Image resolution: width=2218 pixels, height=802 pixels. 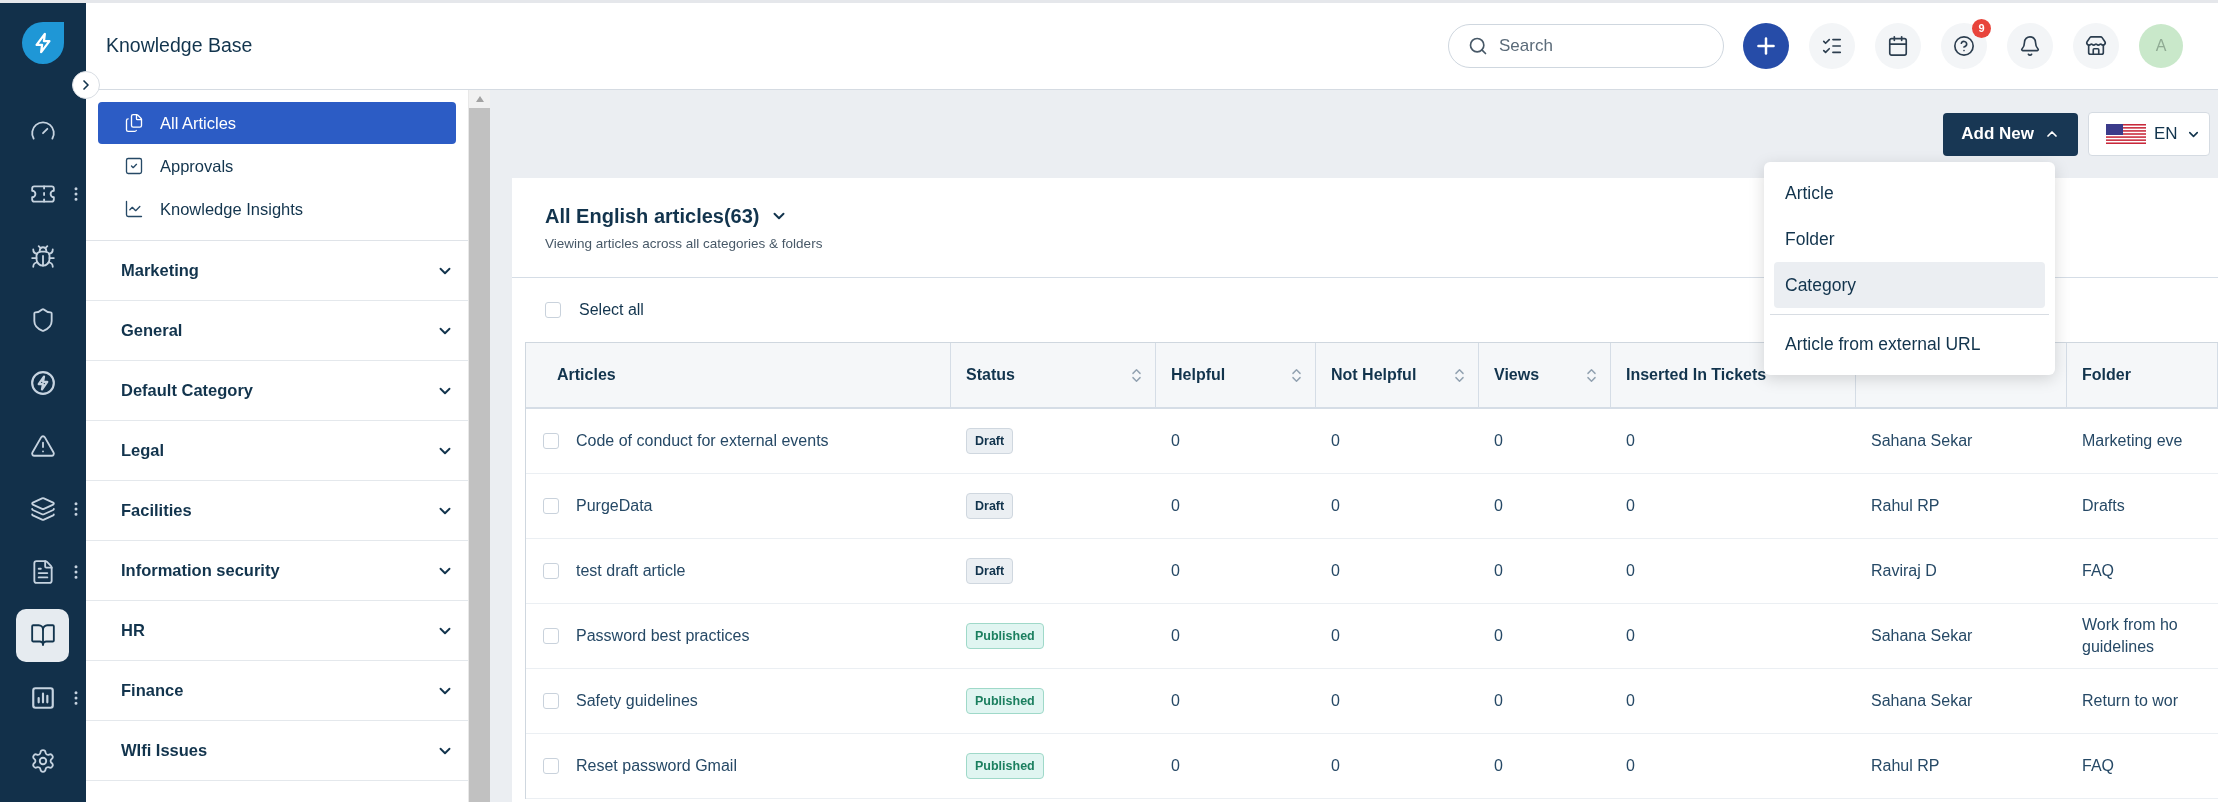 I want to click on page-title: Knowledge Base, so click(x=179, y=46).